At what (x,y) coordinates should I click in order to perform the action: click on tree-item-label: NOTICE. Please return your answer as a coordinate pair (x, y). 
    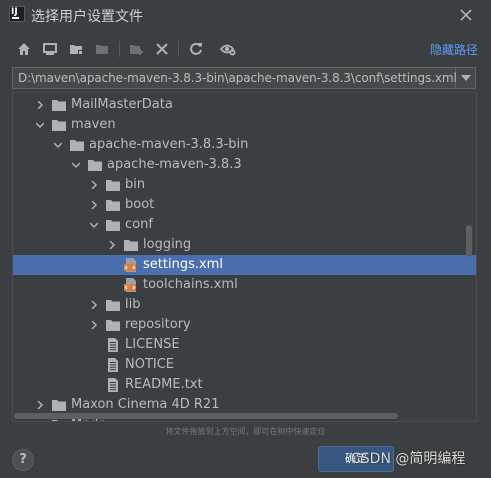
    Looking at the image, I should click on (150, 364).